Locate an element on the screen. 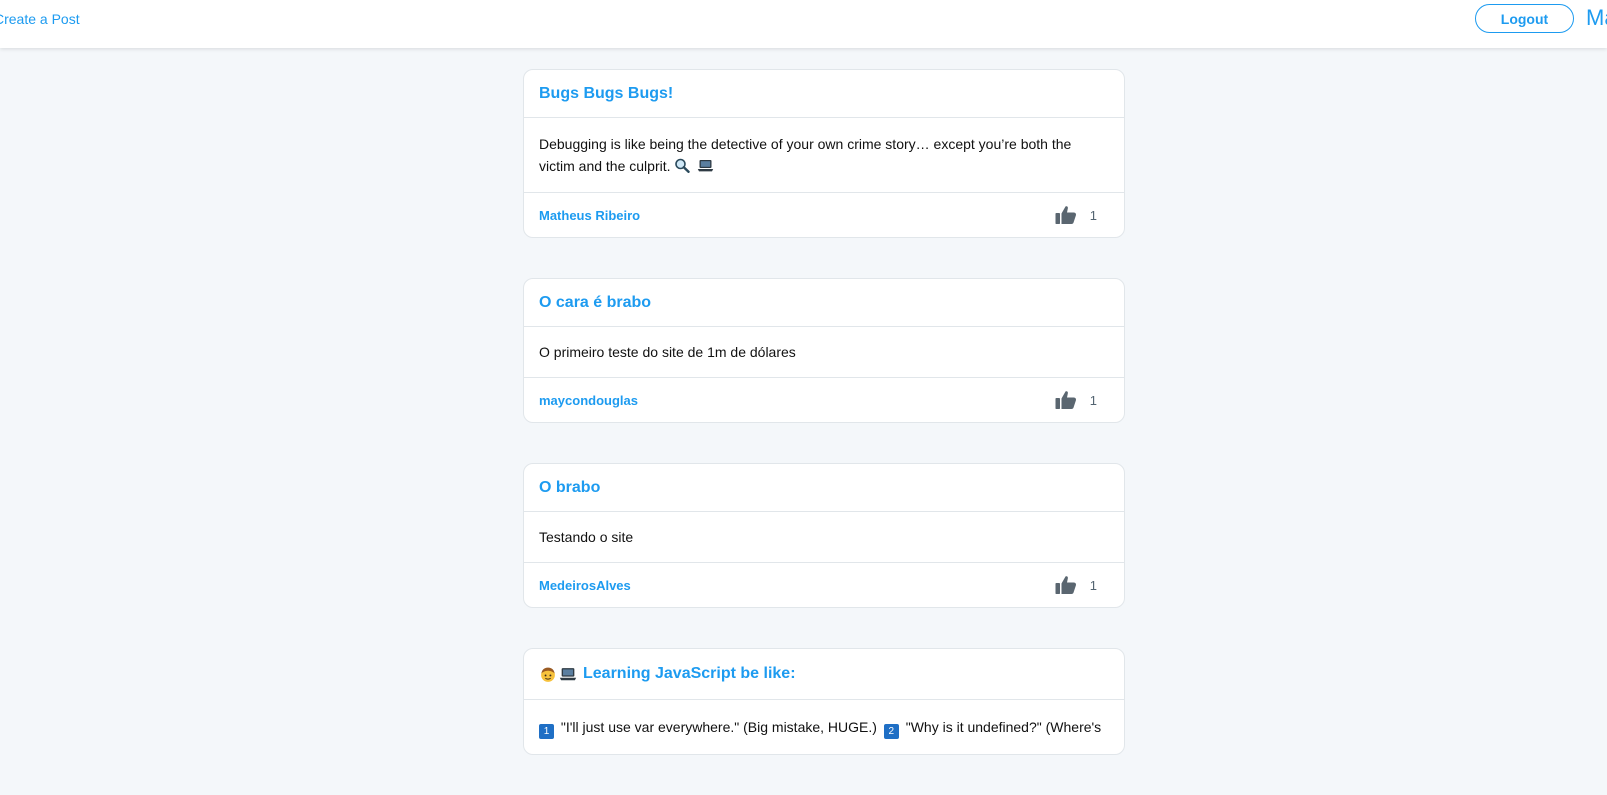  post-author: maycondouglas is located at coordinates (588, 400).